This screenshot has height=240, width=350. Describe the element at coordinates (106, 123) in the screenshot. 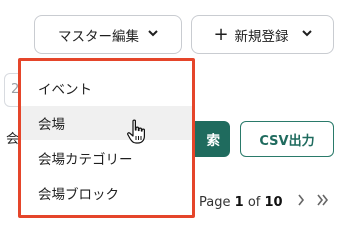

I see `menu-item-venue: 会場` at that location.